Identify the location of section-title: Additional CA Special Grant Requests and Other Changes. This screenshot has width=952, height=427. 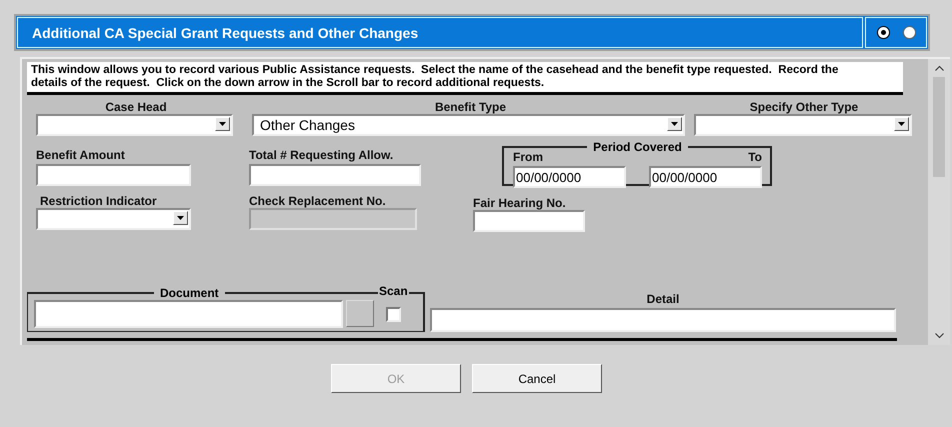
(225, 32).